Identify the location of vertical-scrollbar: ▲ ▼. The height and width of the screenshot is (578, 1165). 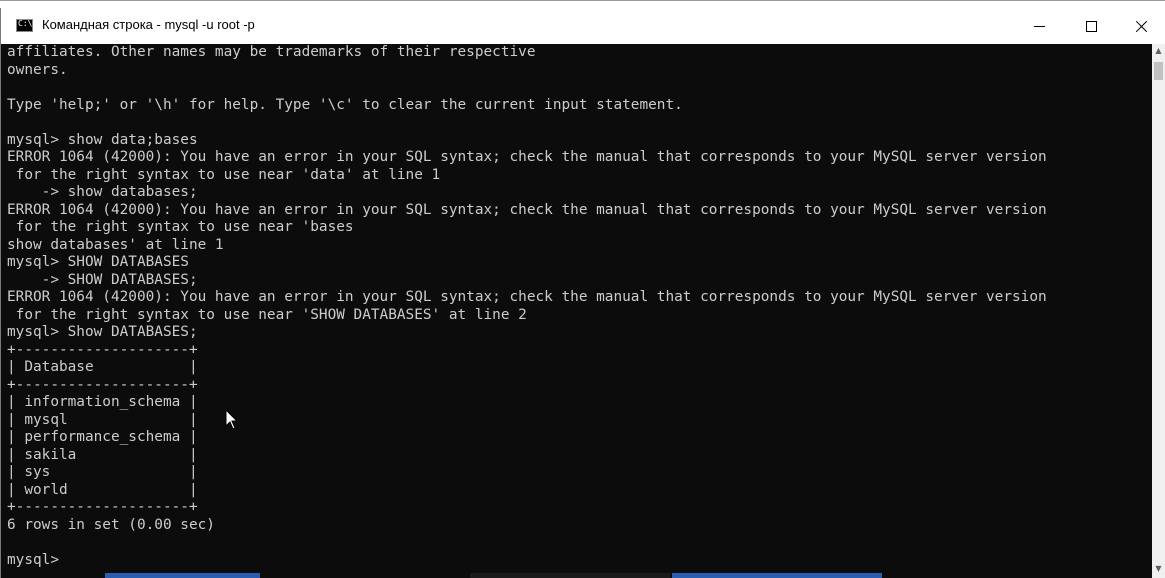
(1158, 311).